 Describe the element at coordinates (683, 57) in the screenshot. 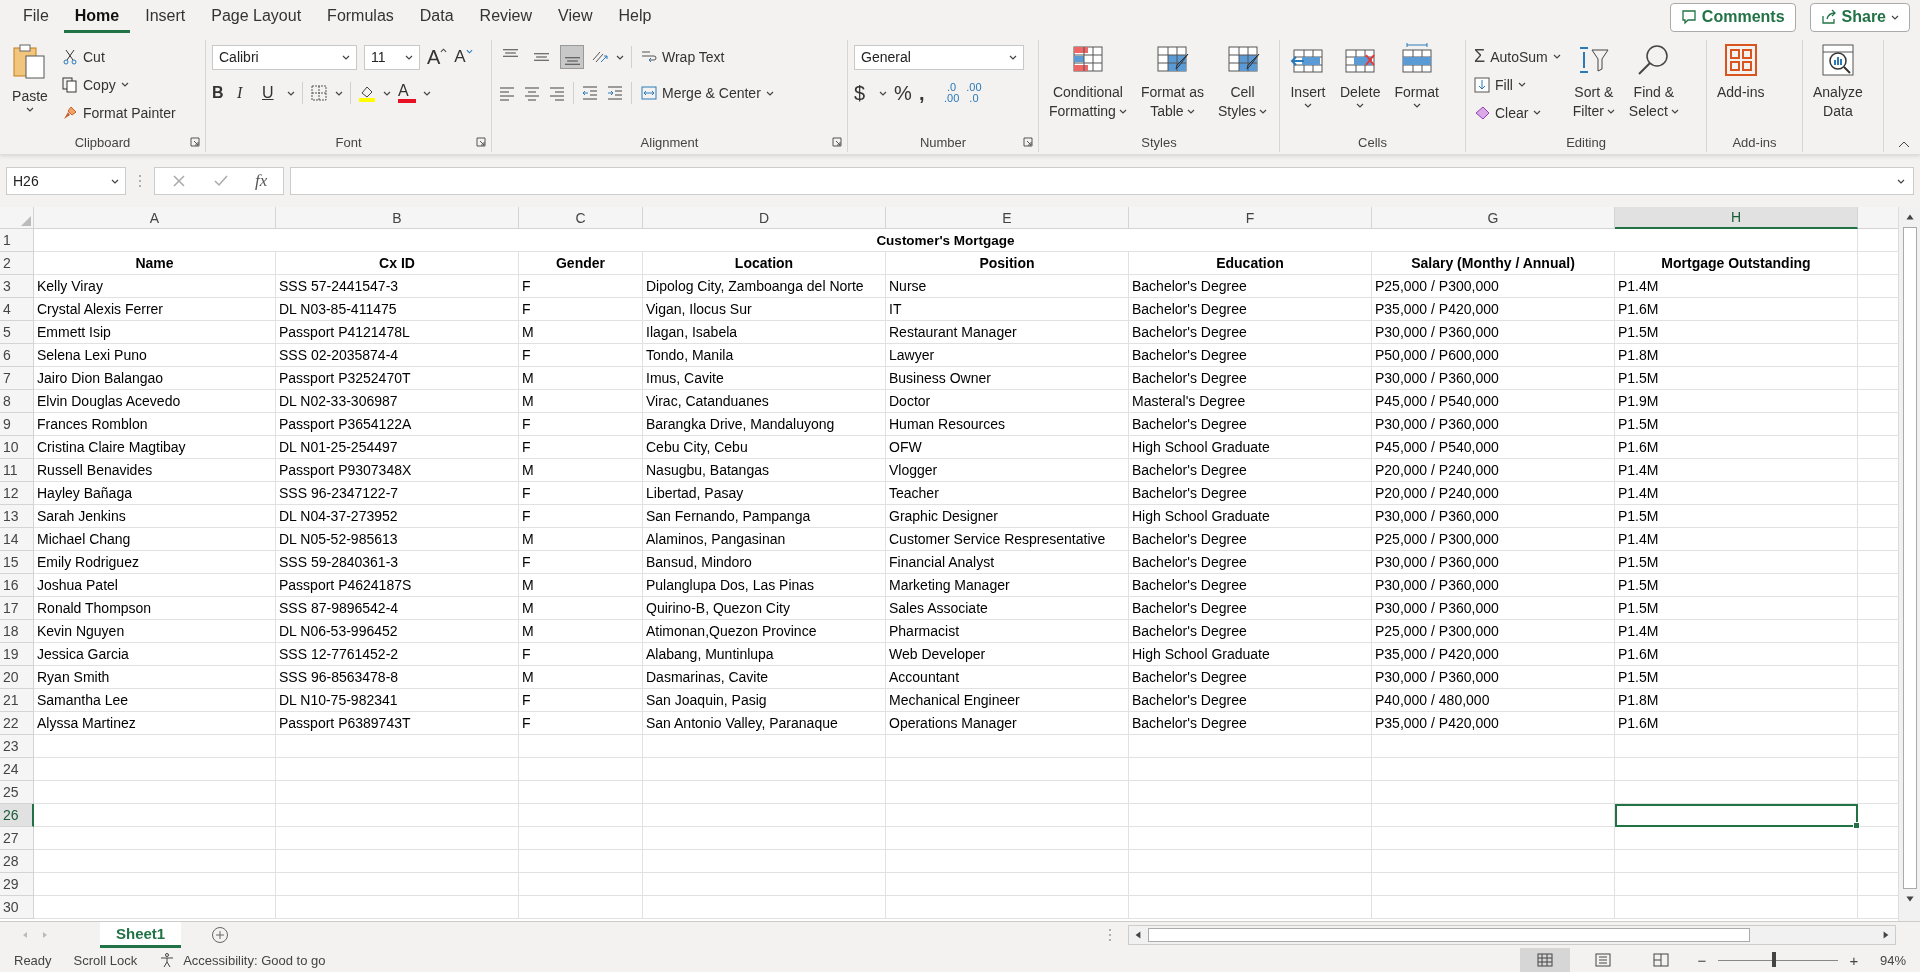

I see `wrap-text-button: Wrap Text` at that location.